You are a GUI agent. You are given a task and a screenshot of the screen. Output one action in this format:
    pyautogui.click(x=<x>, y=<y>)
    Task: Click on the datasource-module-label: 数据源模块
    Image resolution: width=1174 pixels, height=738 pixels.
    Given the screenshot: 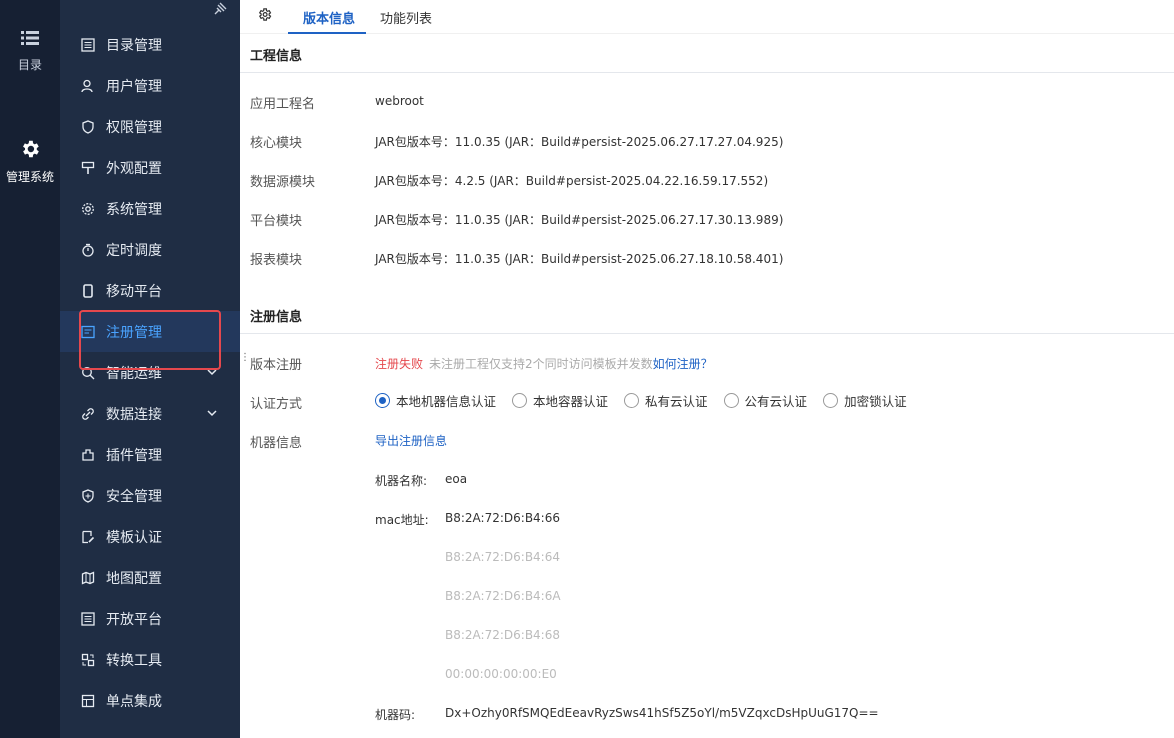 What is the action you would take?
    pyautogui.click(x=283, y=182)
    